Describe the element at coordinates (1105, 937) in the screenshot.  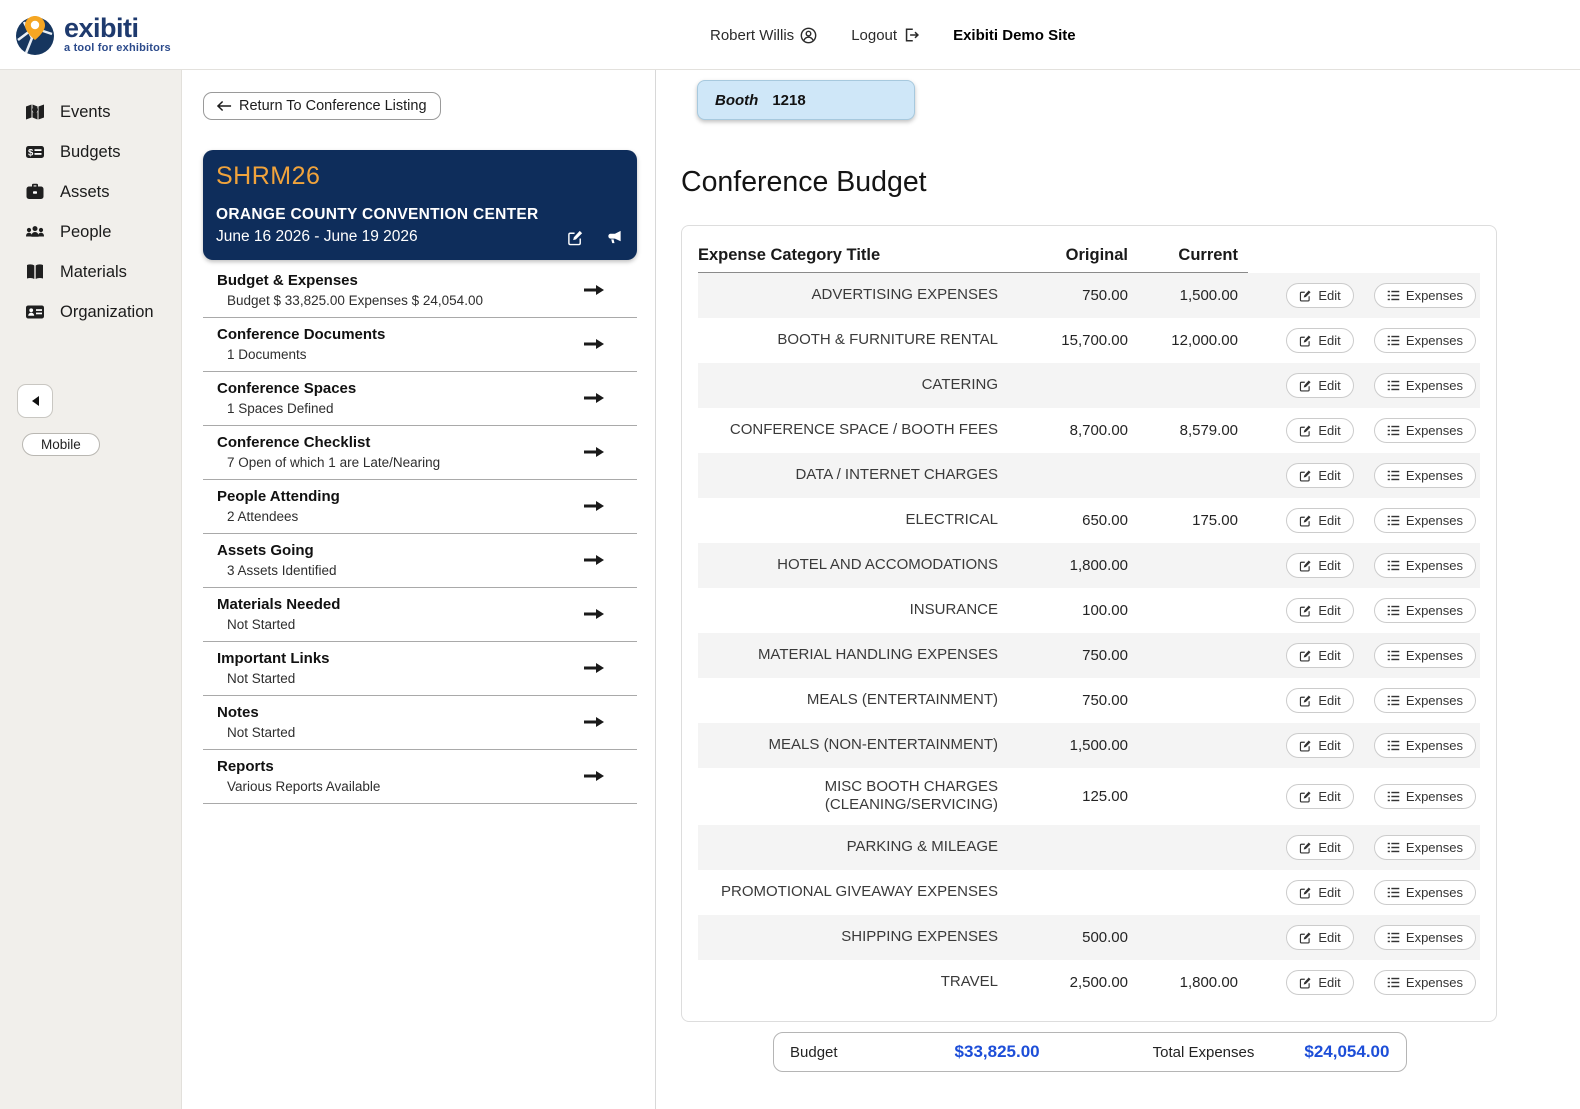
I see `original-amount: 500.00` at that location.